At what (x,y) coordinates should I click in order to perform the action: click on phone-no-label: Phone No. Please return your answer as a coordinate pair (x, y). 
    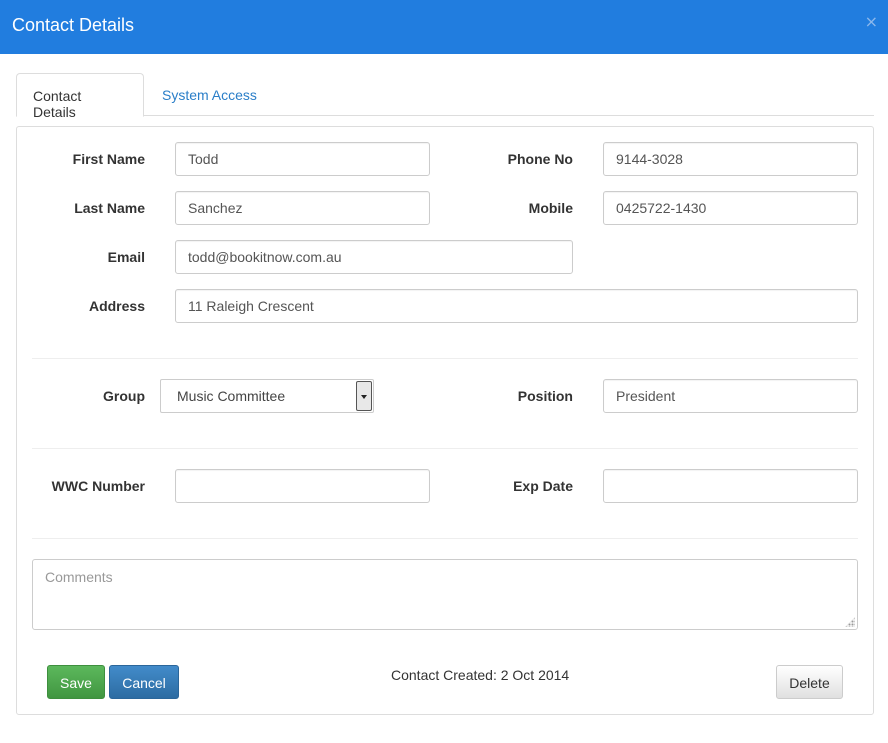
    Looking at the image, I should click on (540, 159).